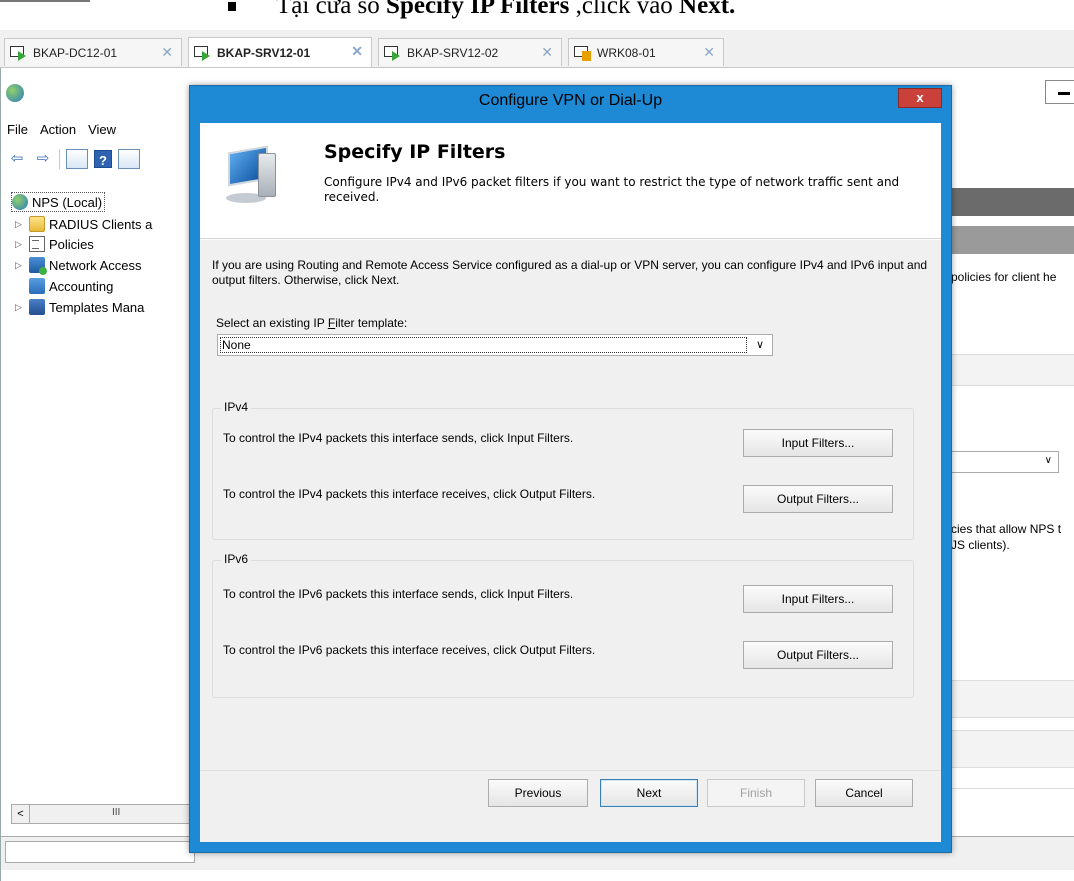 The image size is (1074, 881). Describe the element at coordinates (255, 174) in the screenshot. I see `computer-icon` at that location.